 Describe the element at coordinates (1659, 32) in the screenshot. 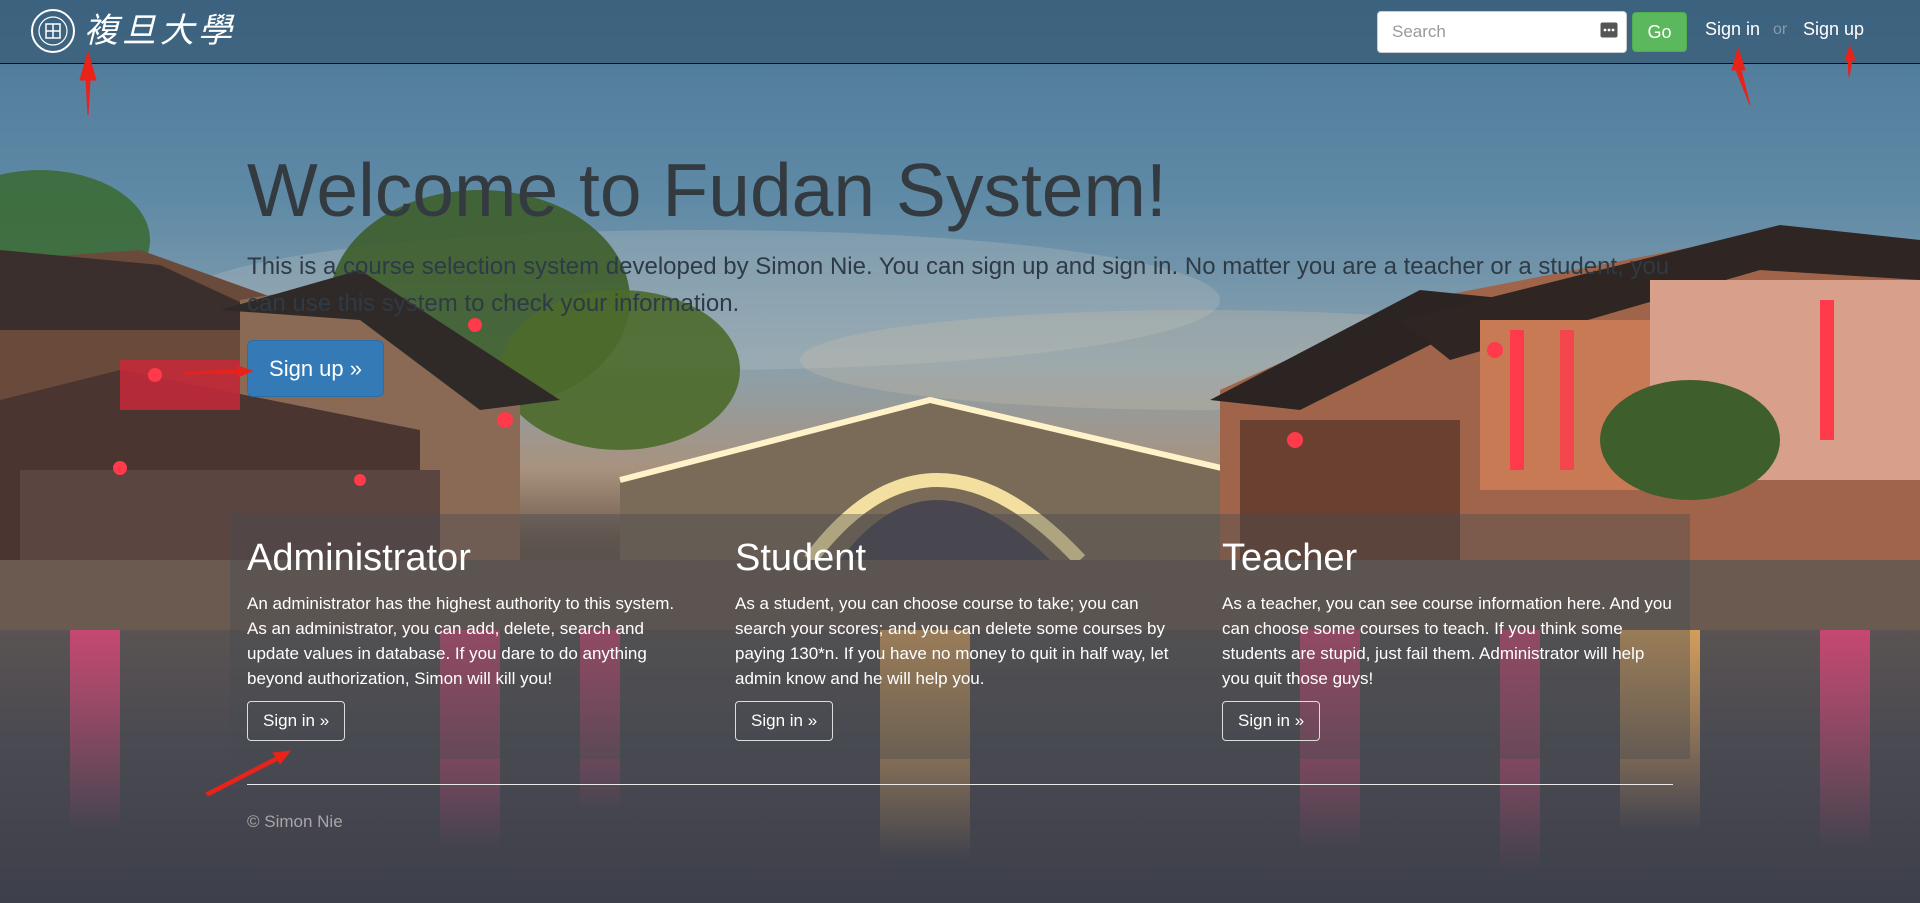

I see `search-go-button: Go` at that location.